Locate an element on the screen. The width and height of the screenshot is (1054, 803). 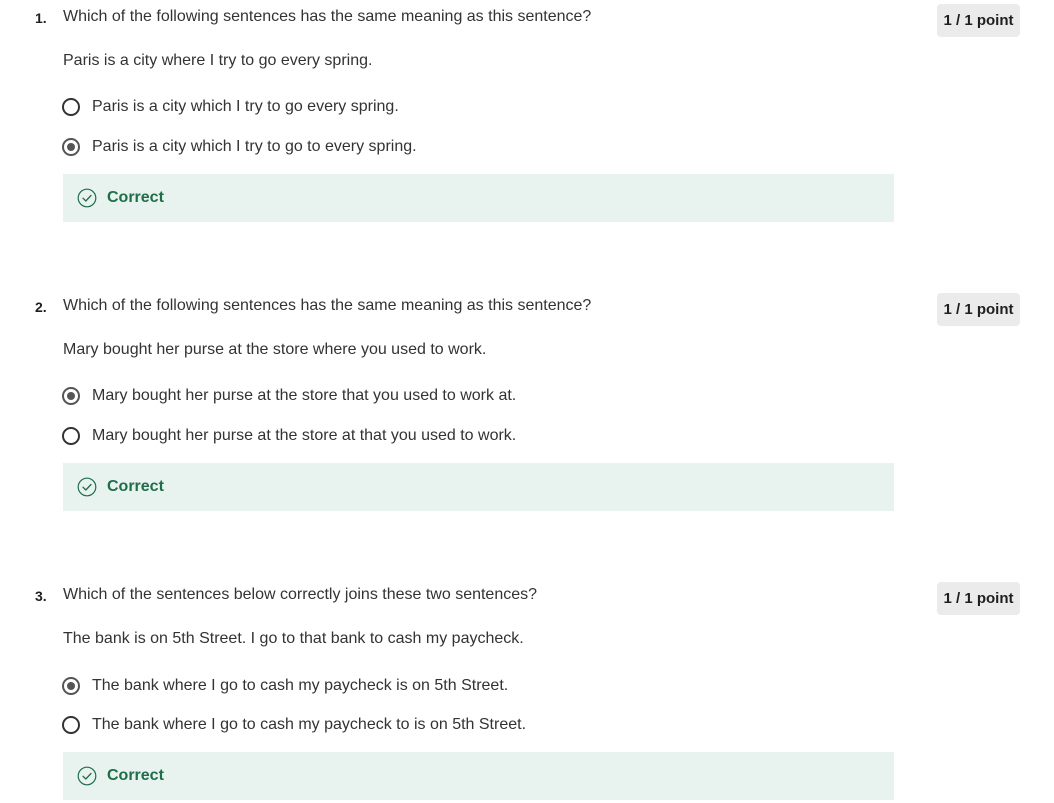
question-number: 1. is located at coordinates (41, 18).